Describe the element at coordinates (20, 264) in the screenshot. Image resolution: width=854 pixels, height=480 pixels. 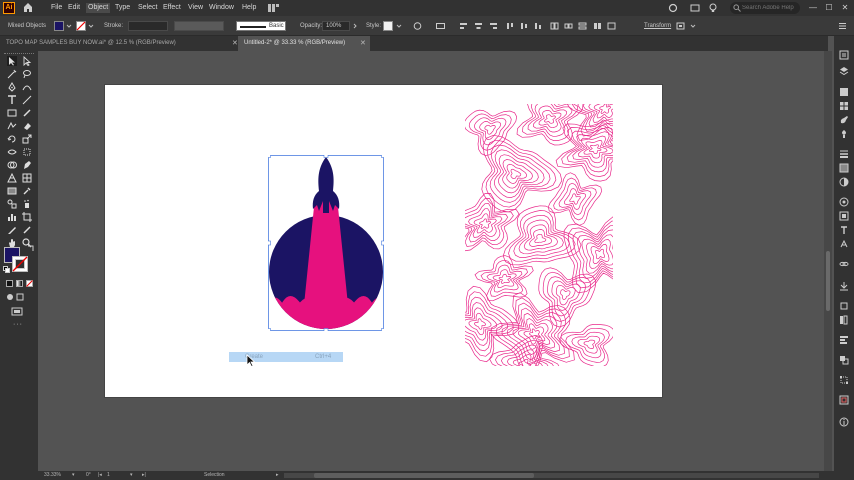
I see `stroke-color-well` at that location.